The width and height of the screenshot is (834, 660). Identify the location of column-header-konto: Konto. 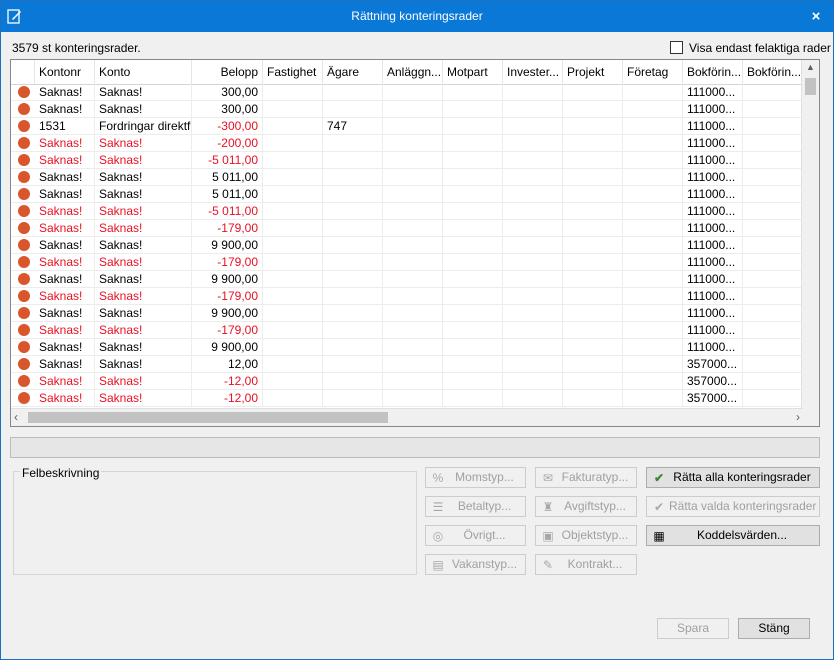
(143, 72).